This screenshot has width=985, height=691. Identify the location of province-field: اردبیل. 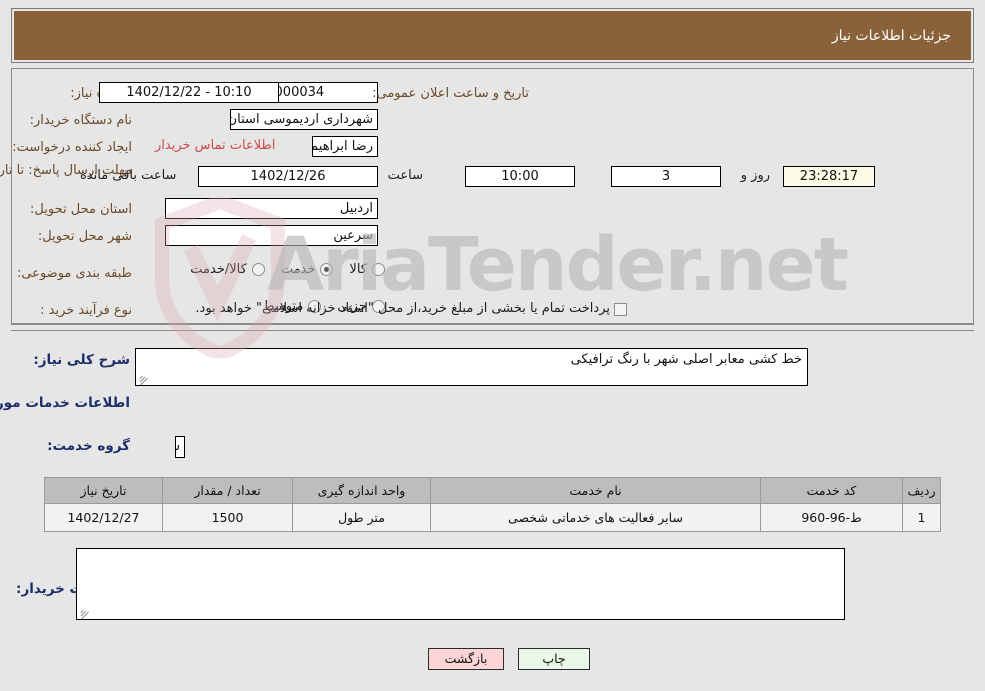
(271, 208).